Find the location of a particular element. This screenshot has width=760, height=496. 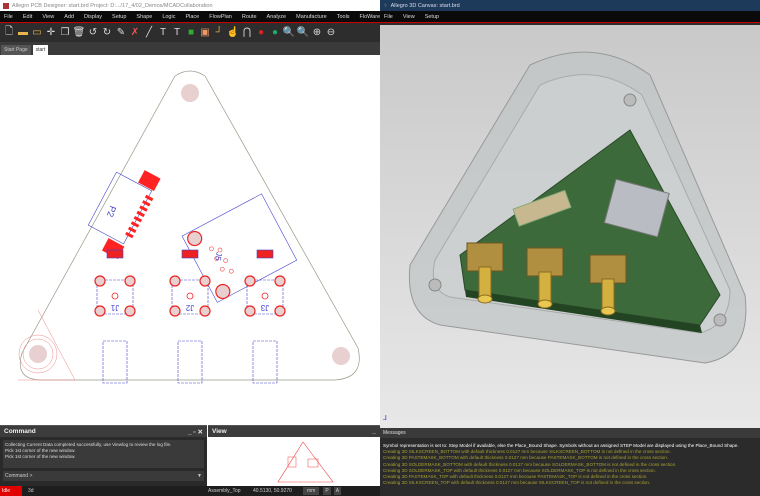

status-layer: Assembly_Top is located at coordinates (224, 491).